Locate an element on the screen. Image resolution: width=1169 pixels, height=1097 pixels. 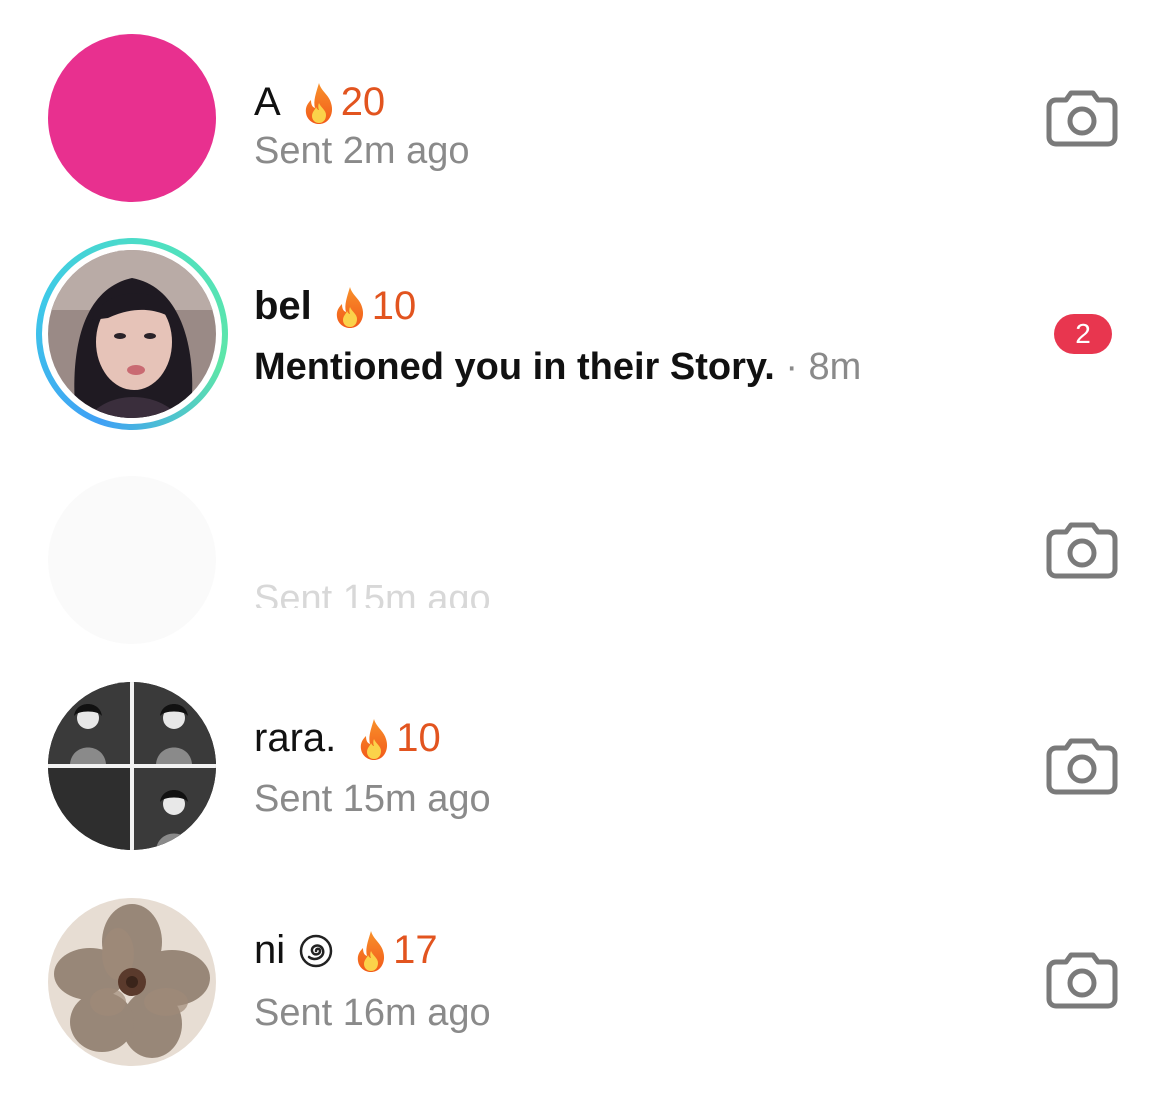
chat-status: Mentioned you in their Story. · 8m is located at coordinates (557, 367).